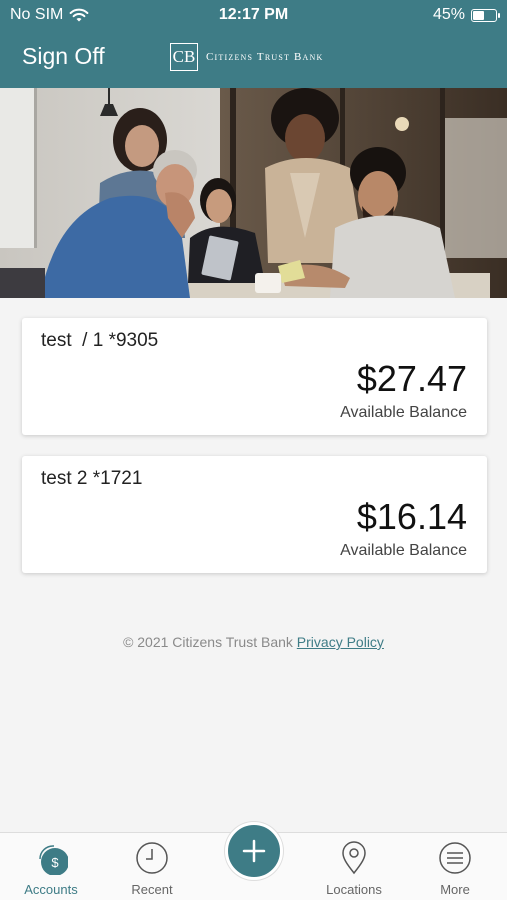 The width and height of the screenshot is (507, 900). Describe the element at coordinates (411, 378) in the screenshot. I see `account-balance: $27.47` at that location.